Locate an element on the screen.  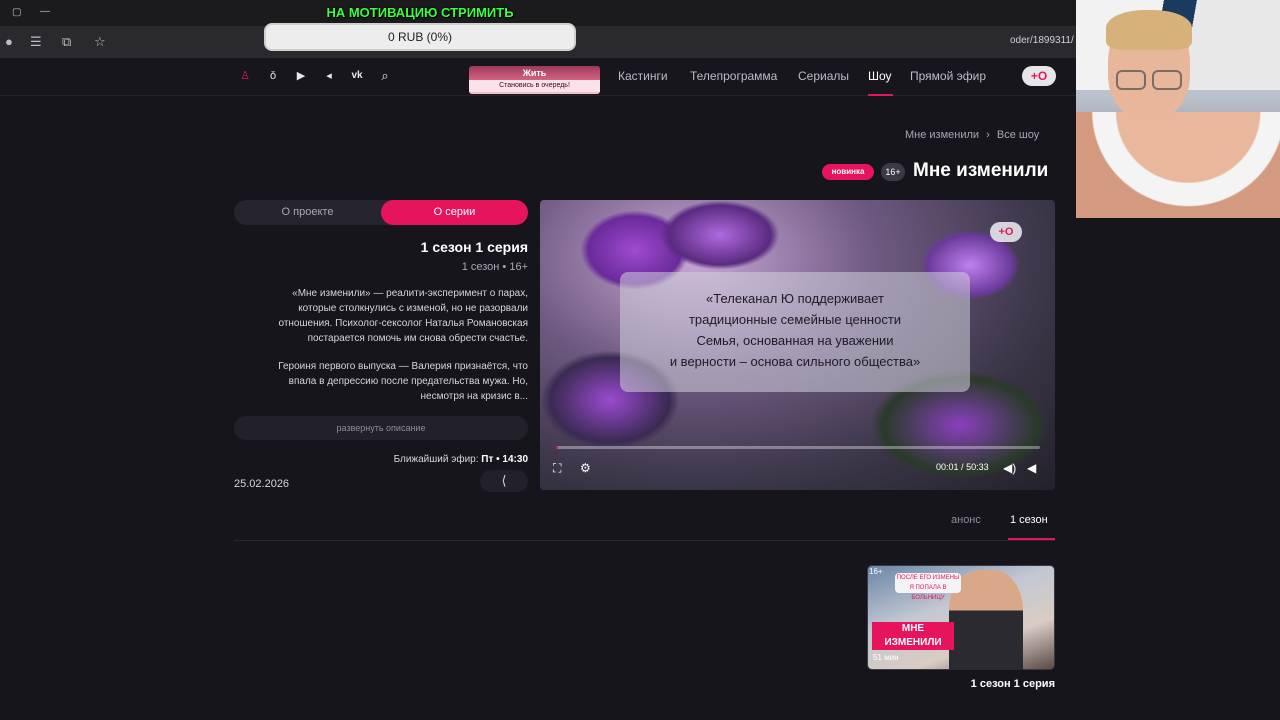
video-disclaimer-line: традиционные семейные ценности is located at coordinates (795, 319).